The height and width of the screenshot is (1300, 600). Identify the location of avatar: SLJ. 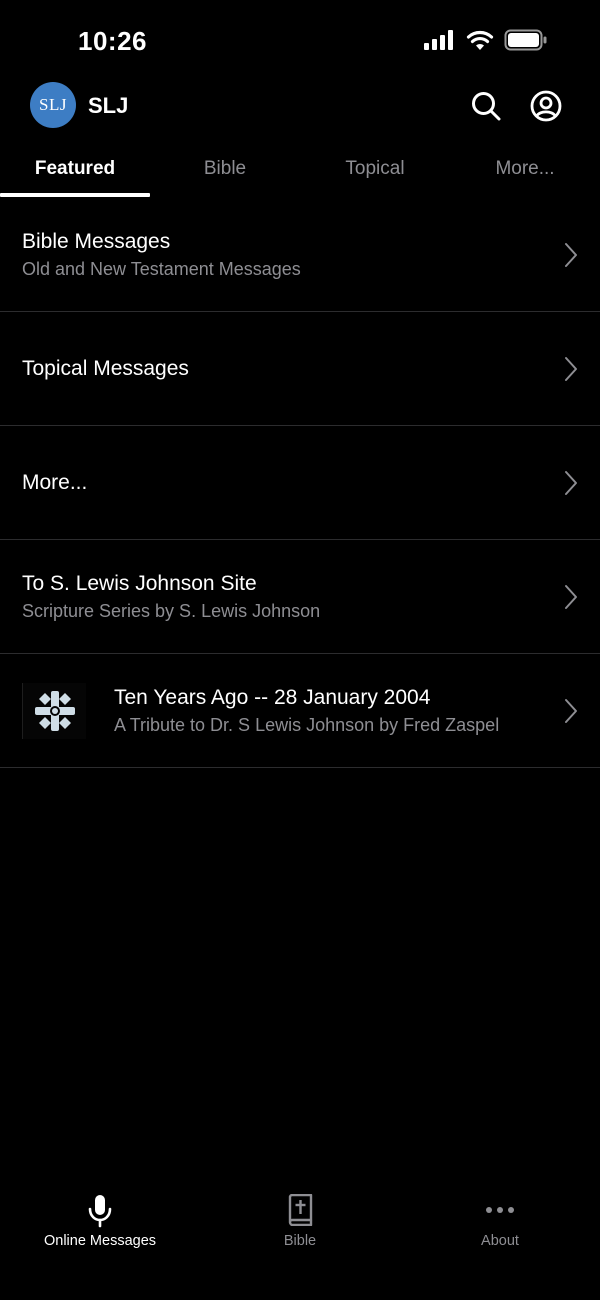
(53, 105).